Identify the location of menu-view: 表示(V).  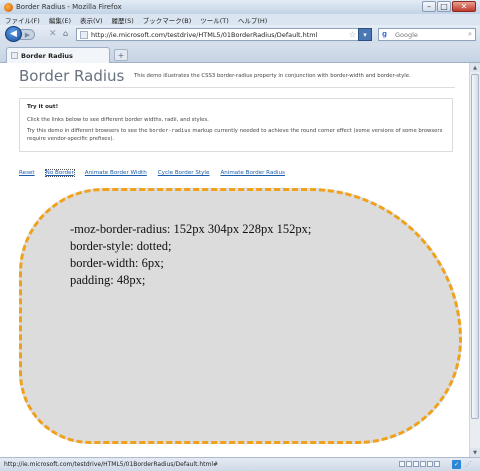
(91, 20).